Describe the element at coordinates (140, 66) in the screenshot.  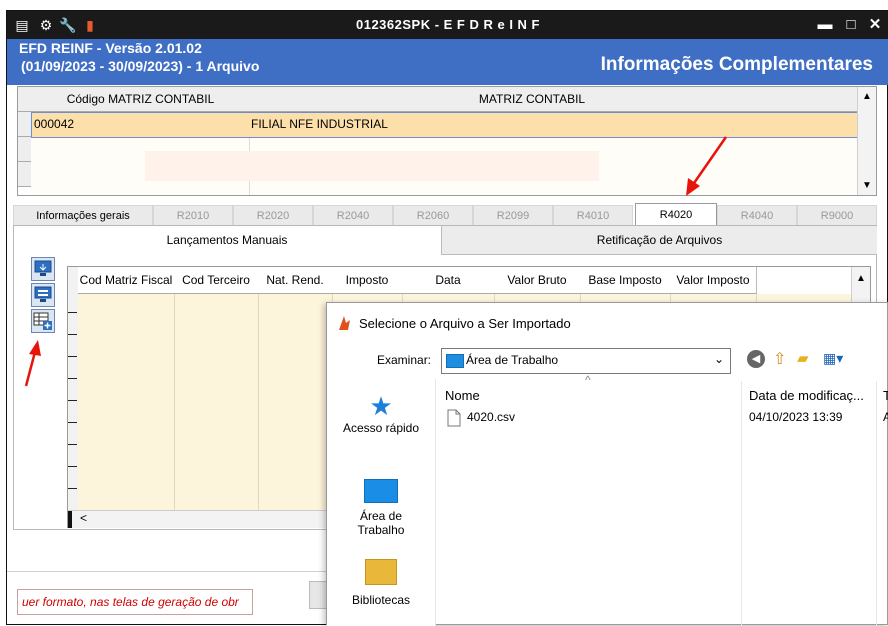
I see `period-info: (01/09/2023 - 30/09/2023) - 1 Arquivo` at that location.